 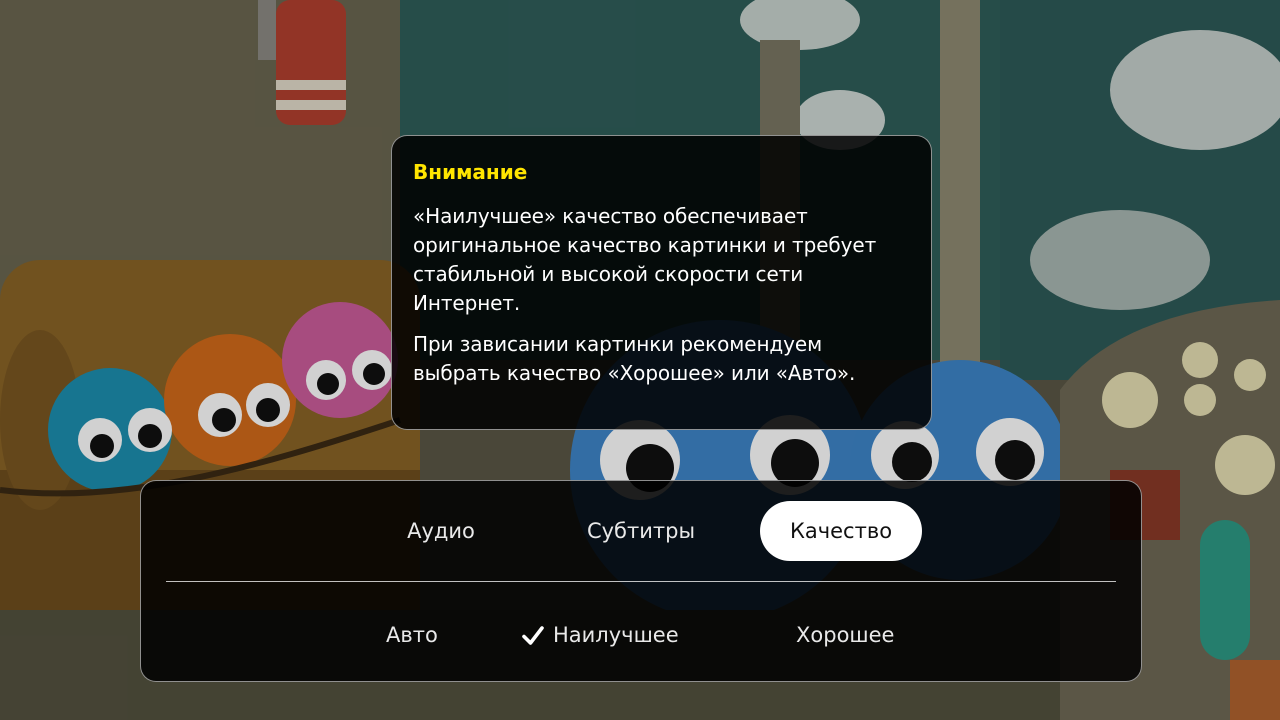 I want to click on quality-option-auto-label: Авто, so click(x=412, y=635).